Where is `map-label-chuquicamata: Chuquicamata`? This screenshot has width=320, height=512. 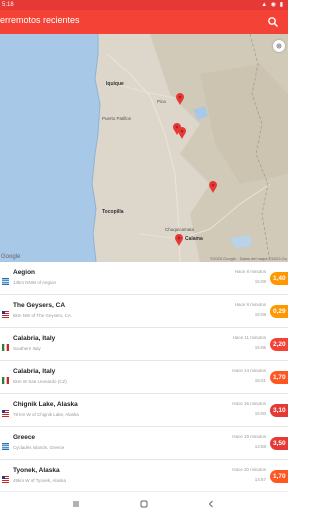 map-label-chuquicamata: Chuquicamata is located at coordinates (180, 229).